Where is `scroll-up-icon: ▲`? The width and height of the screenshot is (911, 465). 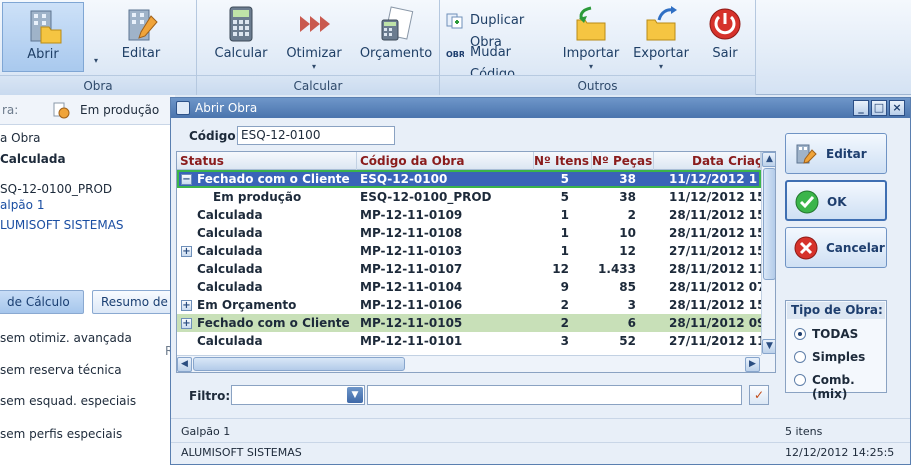
scroll-up-icon: ▲ is located at coordinates (768, 159).